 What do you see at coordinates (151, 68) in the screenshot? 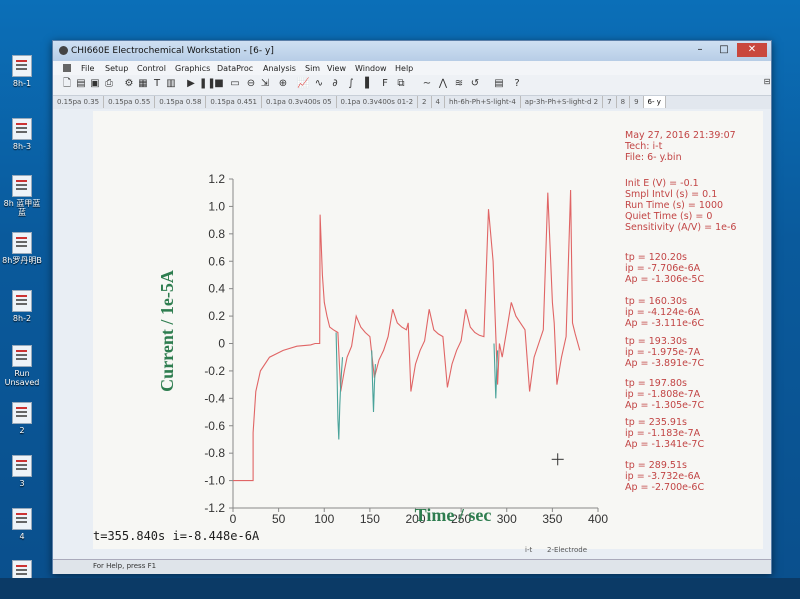
I see `menu-control: Control` at bounding box center [151, 68].